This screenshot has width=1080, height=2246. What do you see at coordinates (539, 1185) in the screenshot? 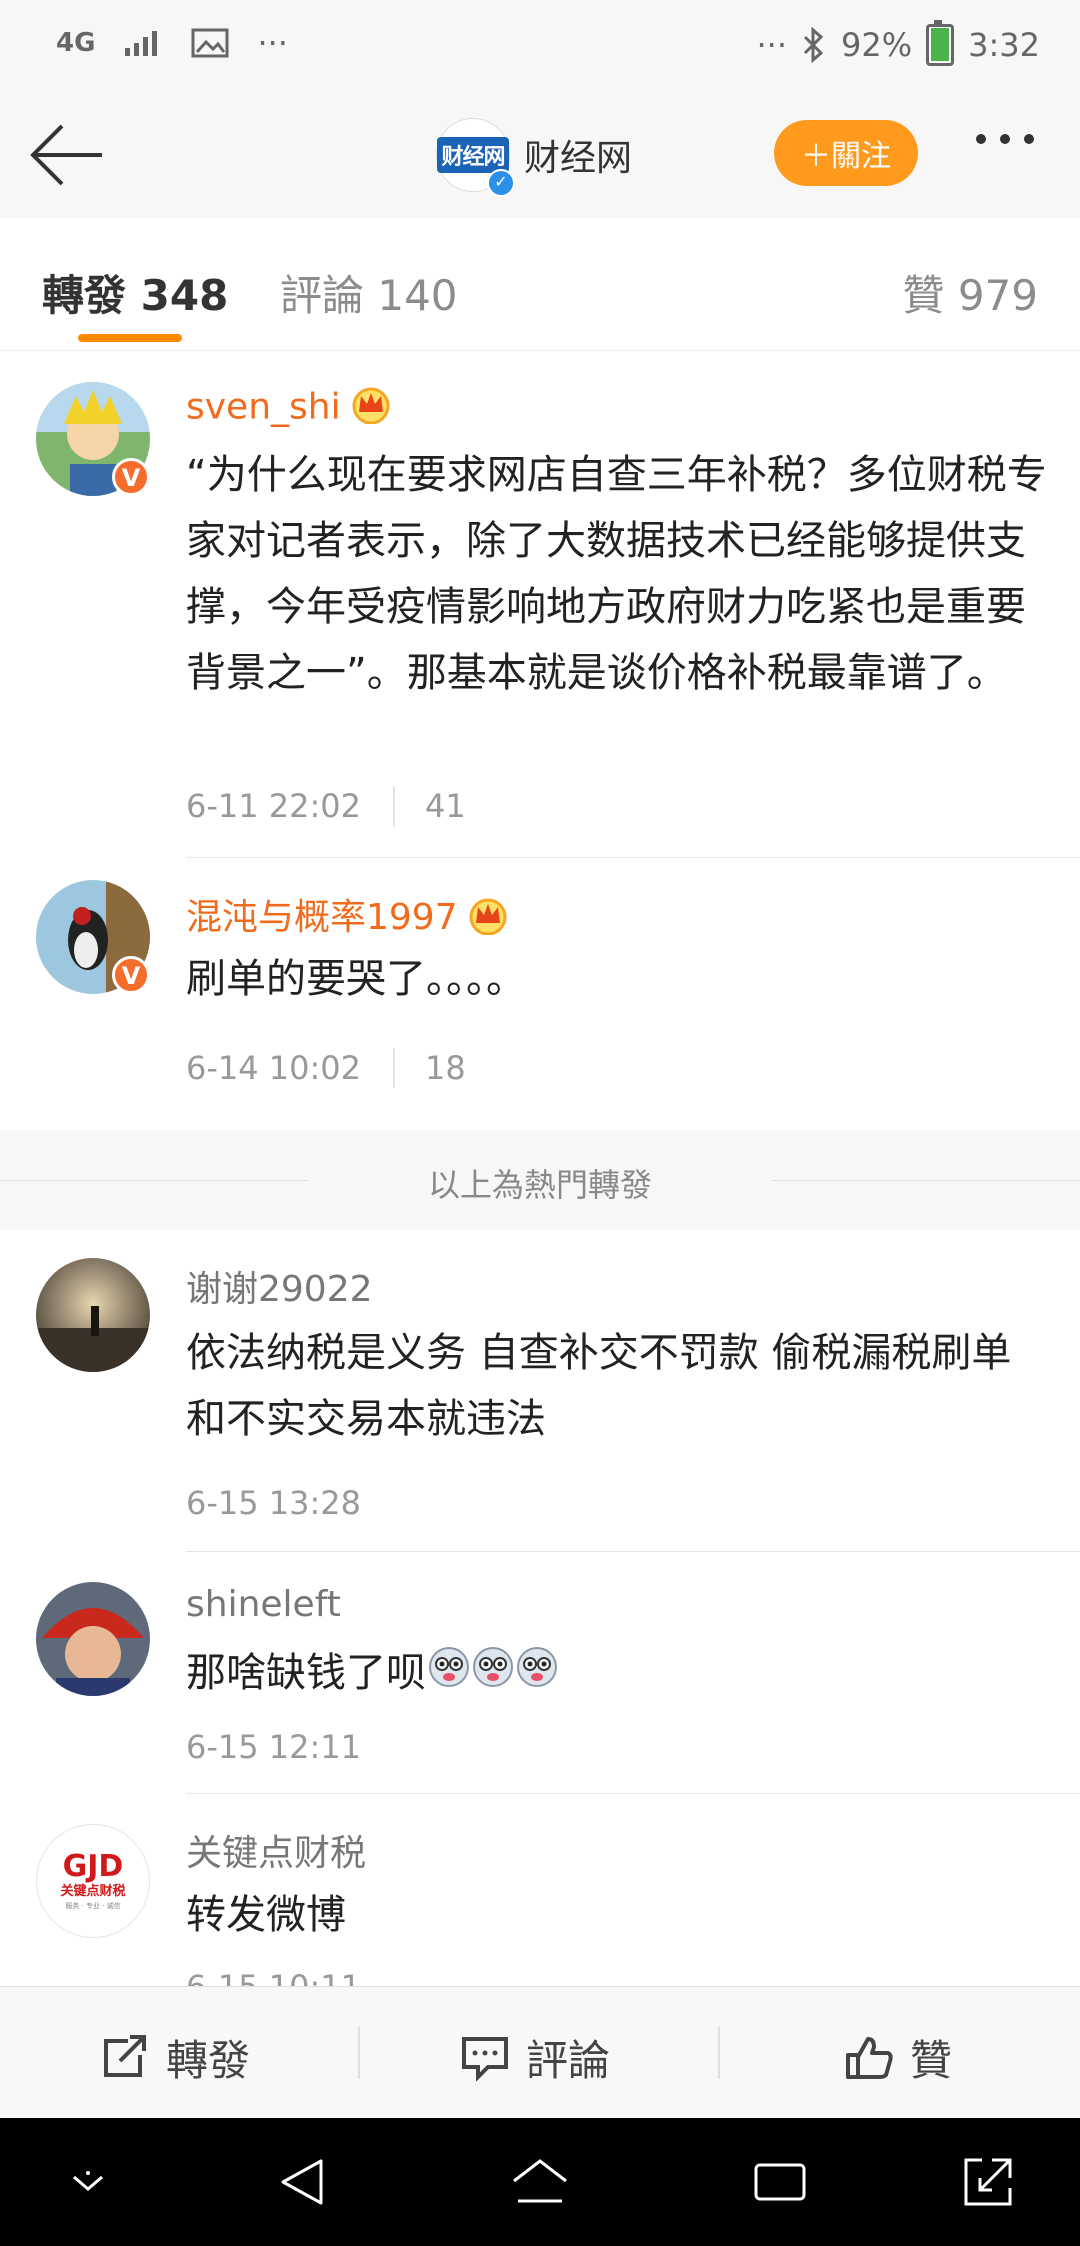
I see `hot-reposts-label: 以上為熱門轉發` at bounding box center [539, 1185].